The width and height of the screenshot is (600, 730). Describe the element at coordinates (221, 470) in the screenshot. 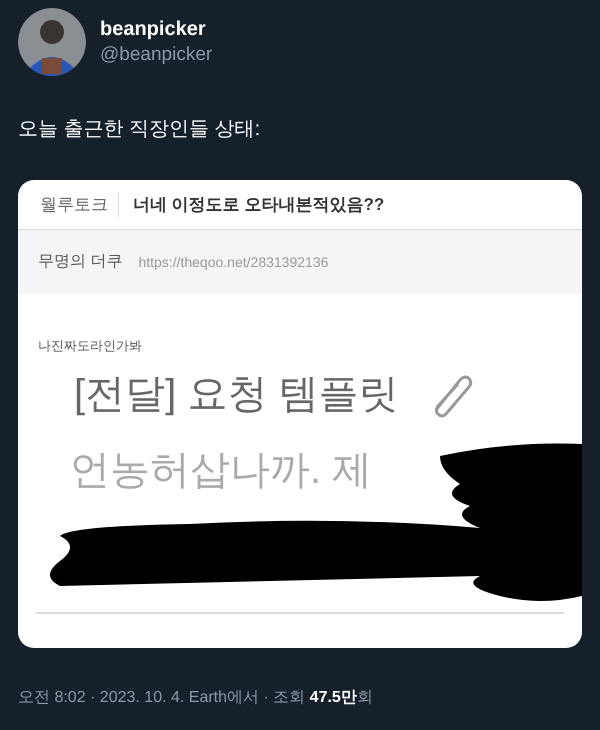

I see `mail-preview: 언농허삽나까. 제` at that location.